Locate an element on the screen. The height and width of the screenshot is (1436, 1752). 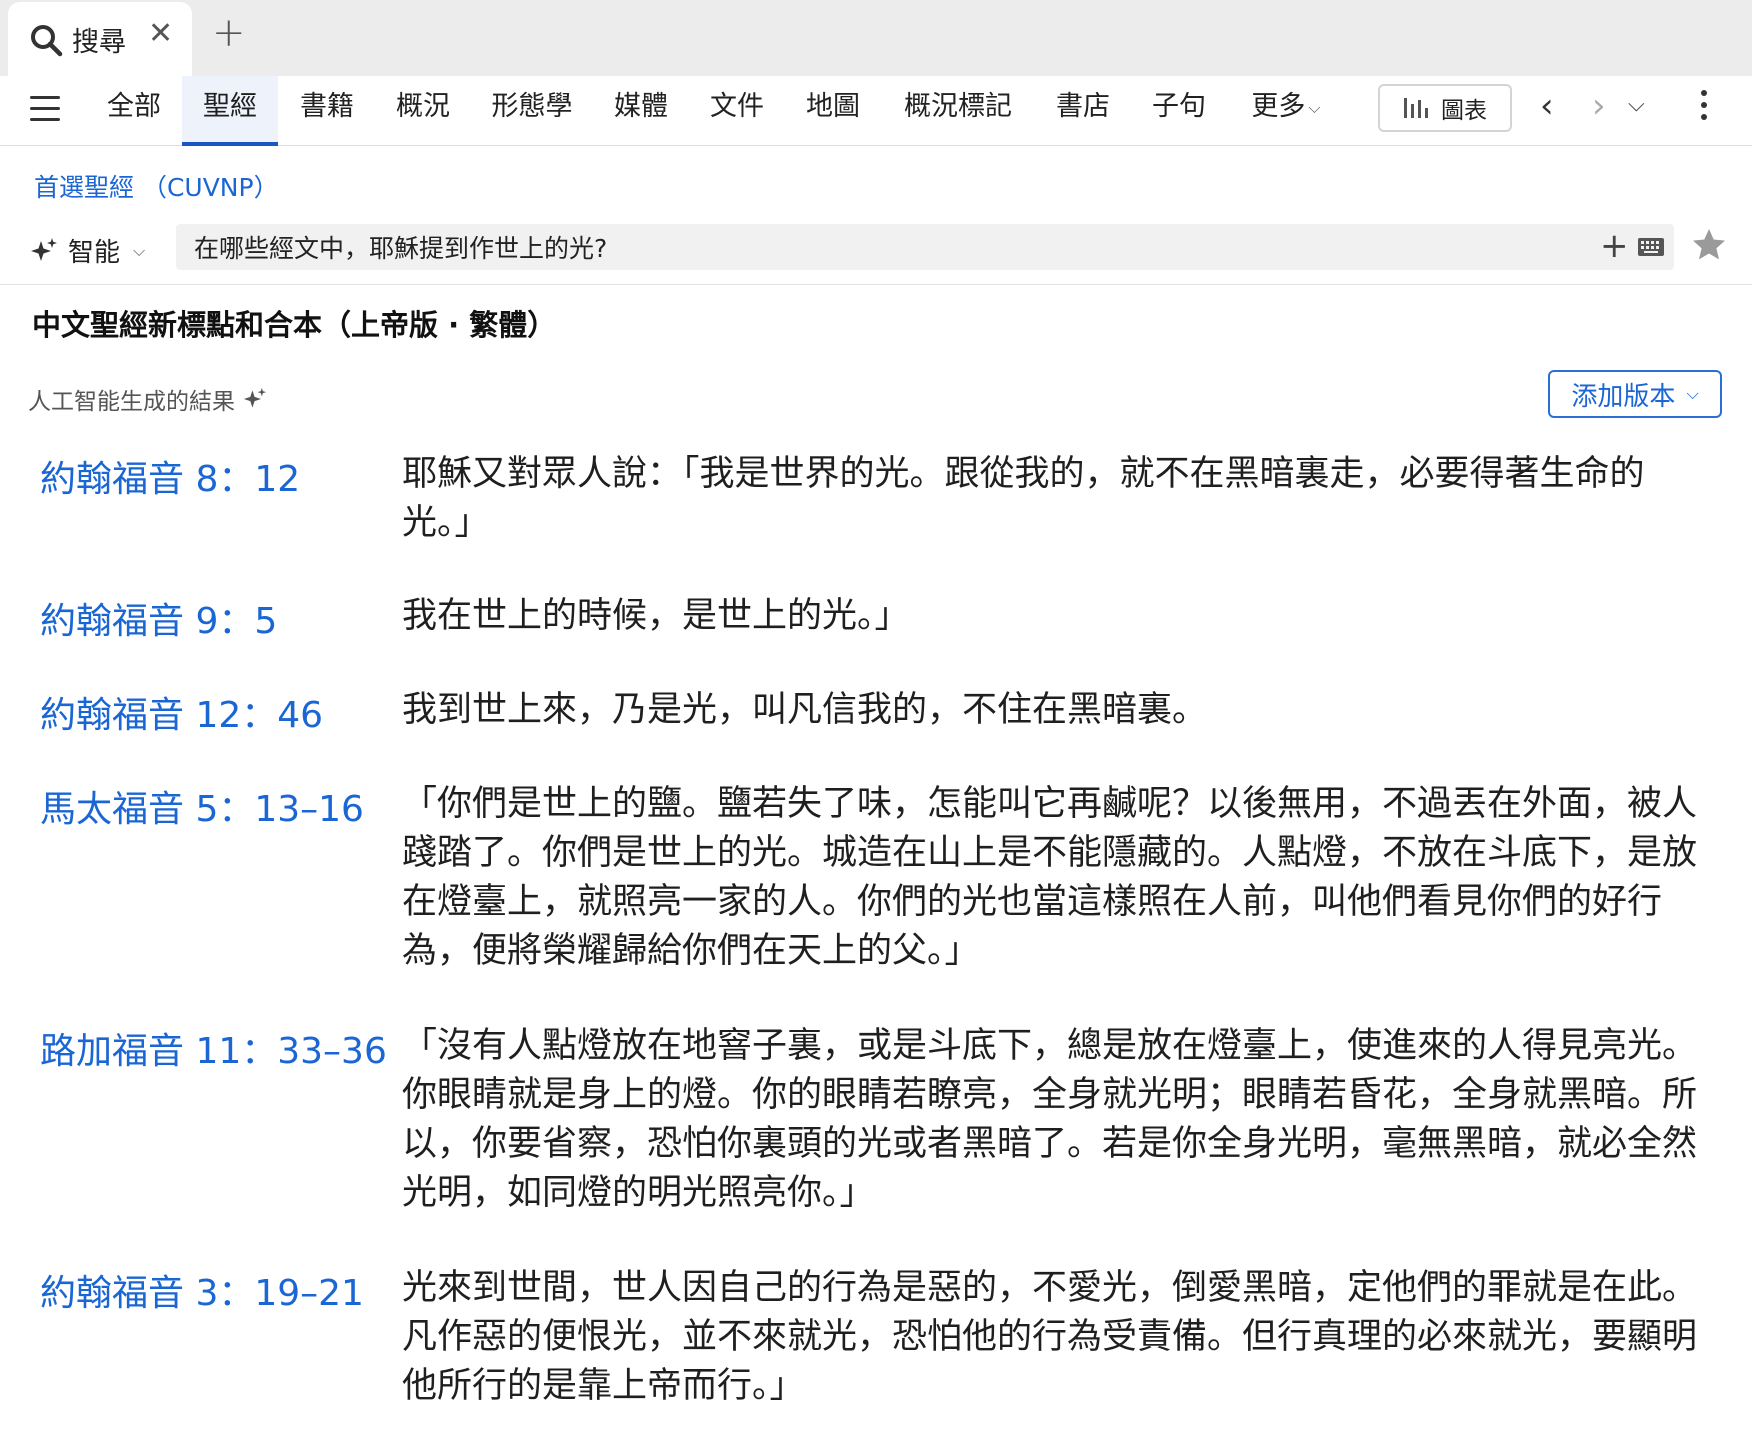
tab-search: 搜尋 ✕ is located at coordinates (100, 39).